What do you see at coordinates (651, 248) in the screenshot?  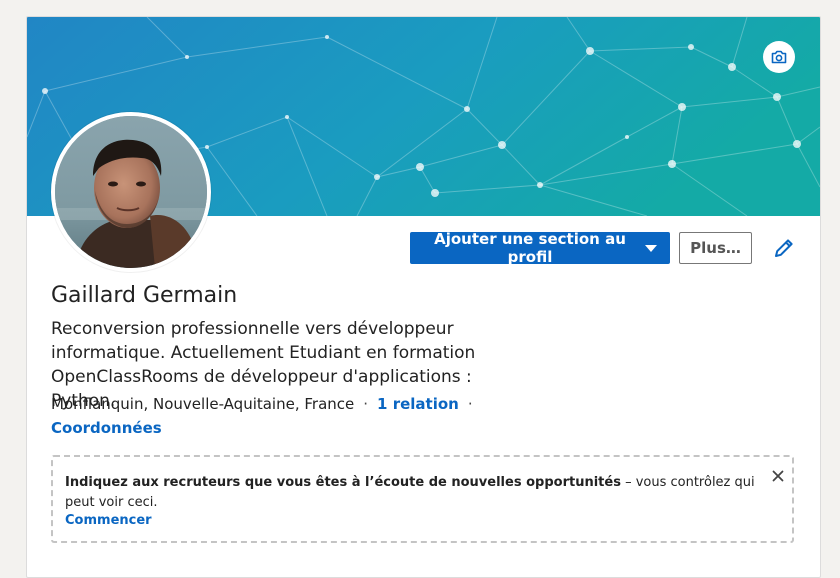 I see `caret-down-icon` at bounding box center [651, 248].